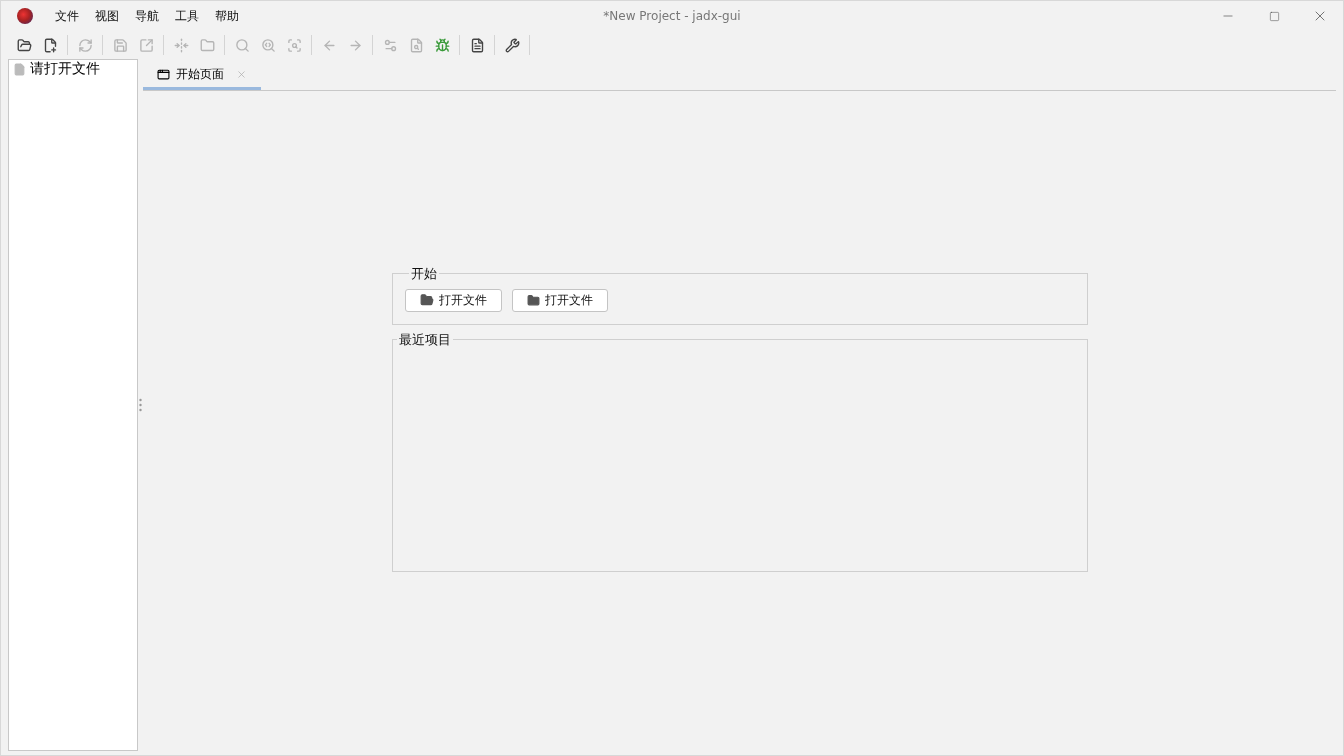  I want to click on search-target-icon, so click(294, 45).